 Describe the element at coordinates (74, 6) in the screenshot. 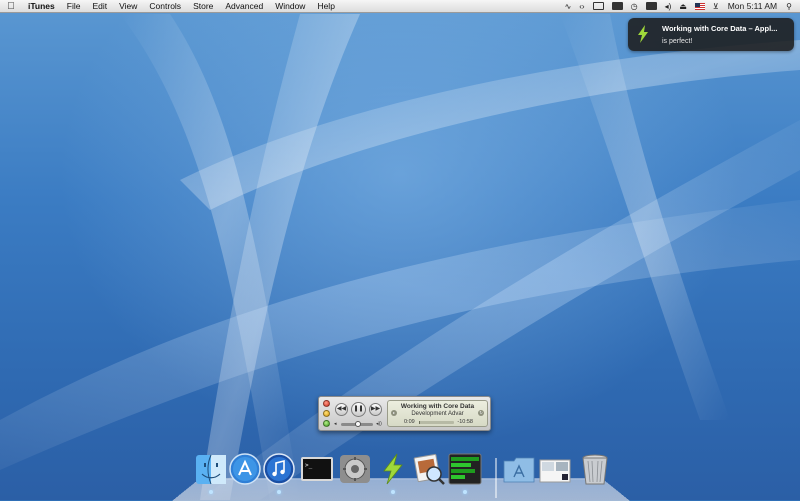

I see `menu-file: File` at that location.